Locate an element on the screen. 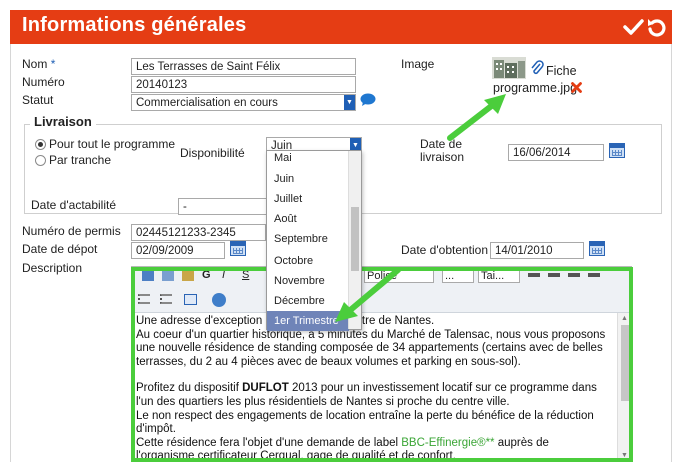  annotation-arrows is located at coordinates (420, 208).